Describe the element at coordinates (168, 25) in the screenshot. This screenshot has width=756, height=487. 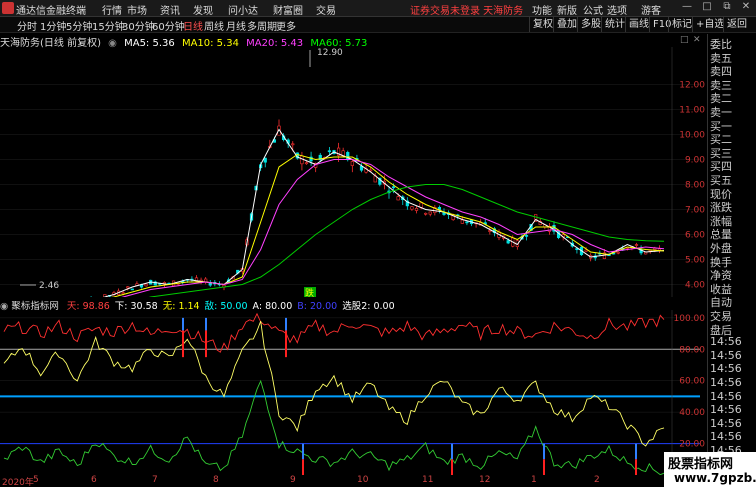
I see `period-60min: 60分钟` at that location.